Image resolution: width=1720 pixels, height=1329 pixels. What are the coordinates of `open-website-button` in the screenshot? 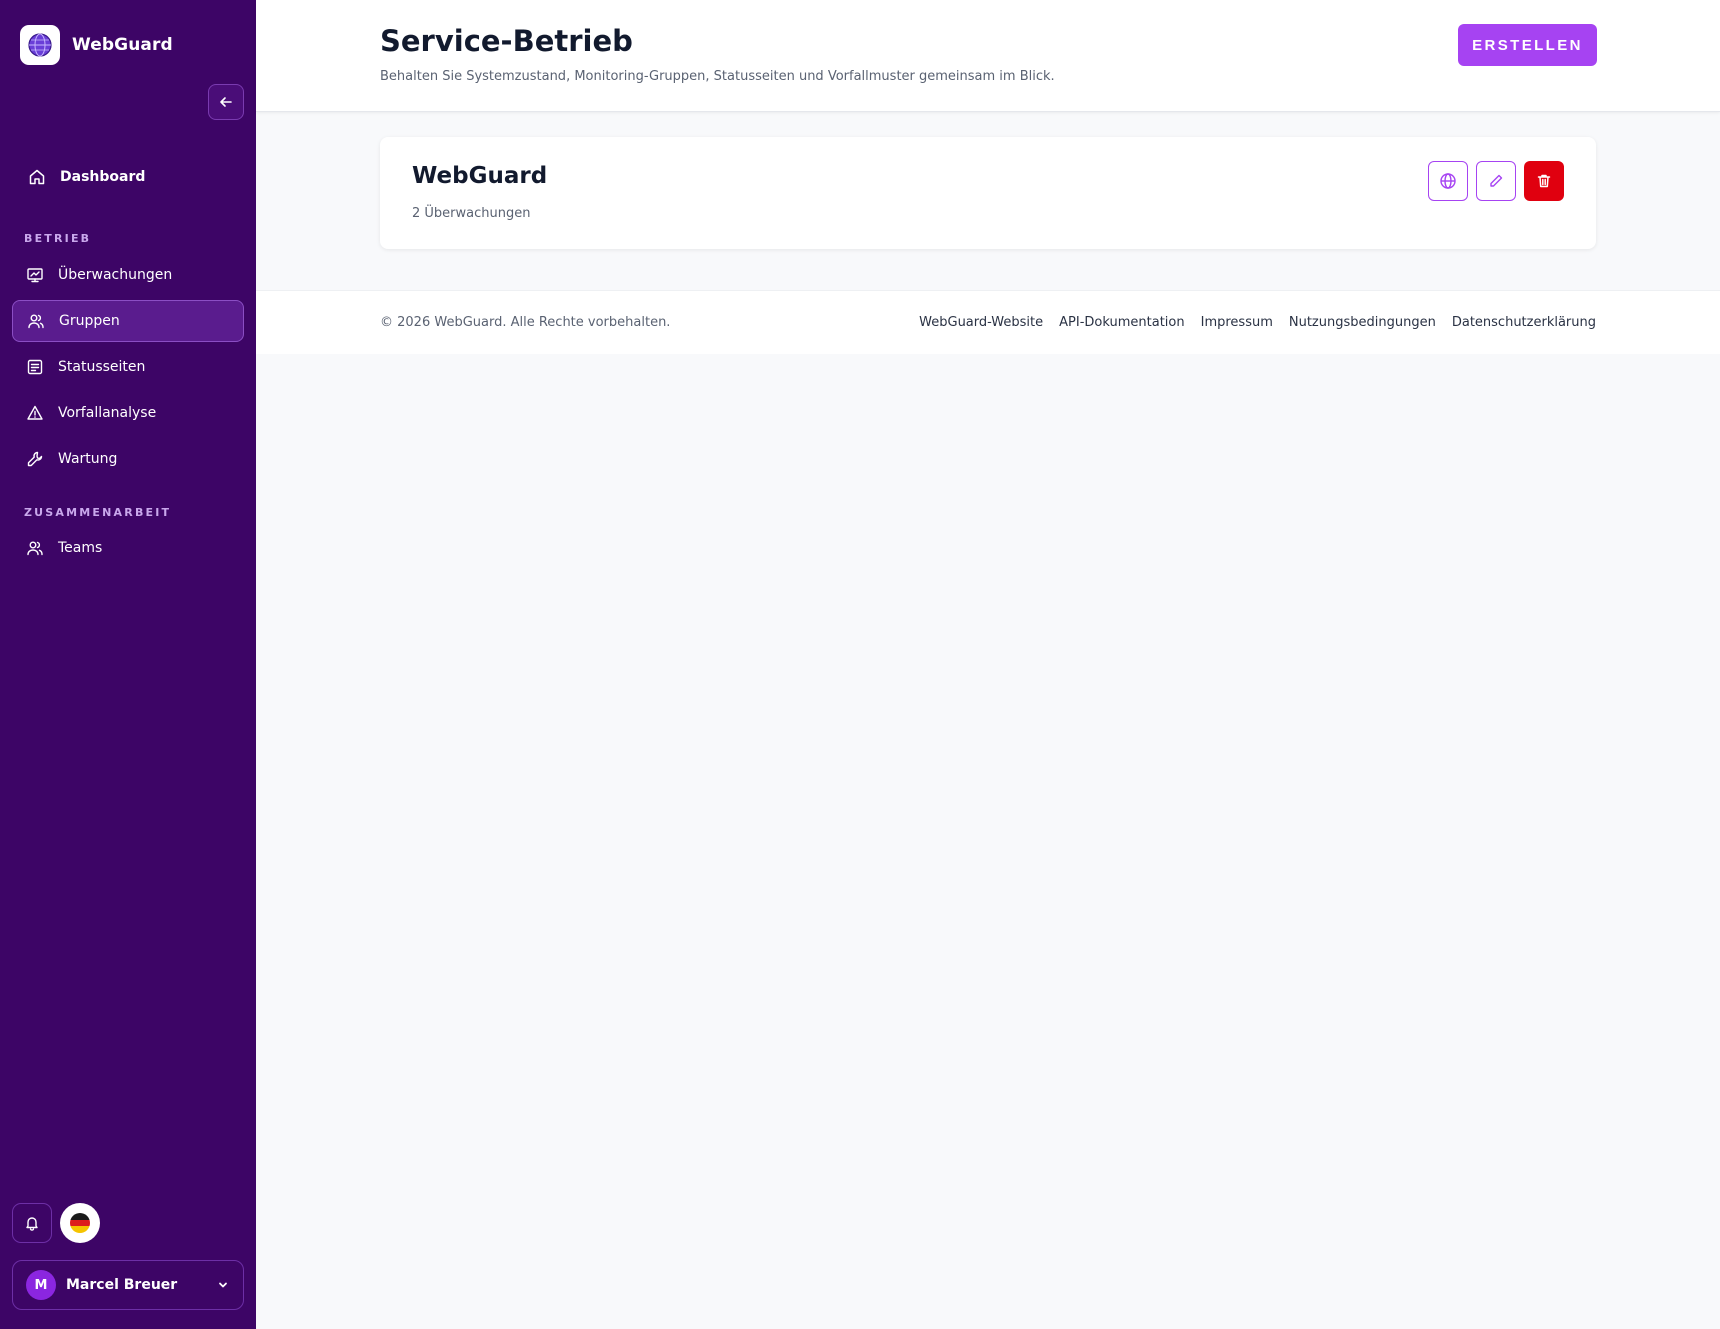 It's located at (1448, 181).